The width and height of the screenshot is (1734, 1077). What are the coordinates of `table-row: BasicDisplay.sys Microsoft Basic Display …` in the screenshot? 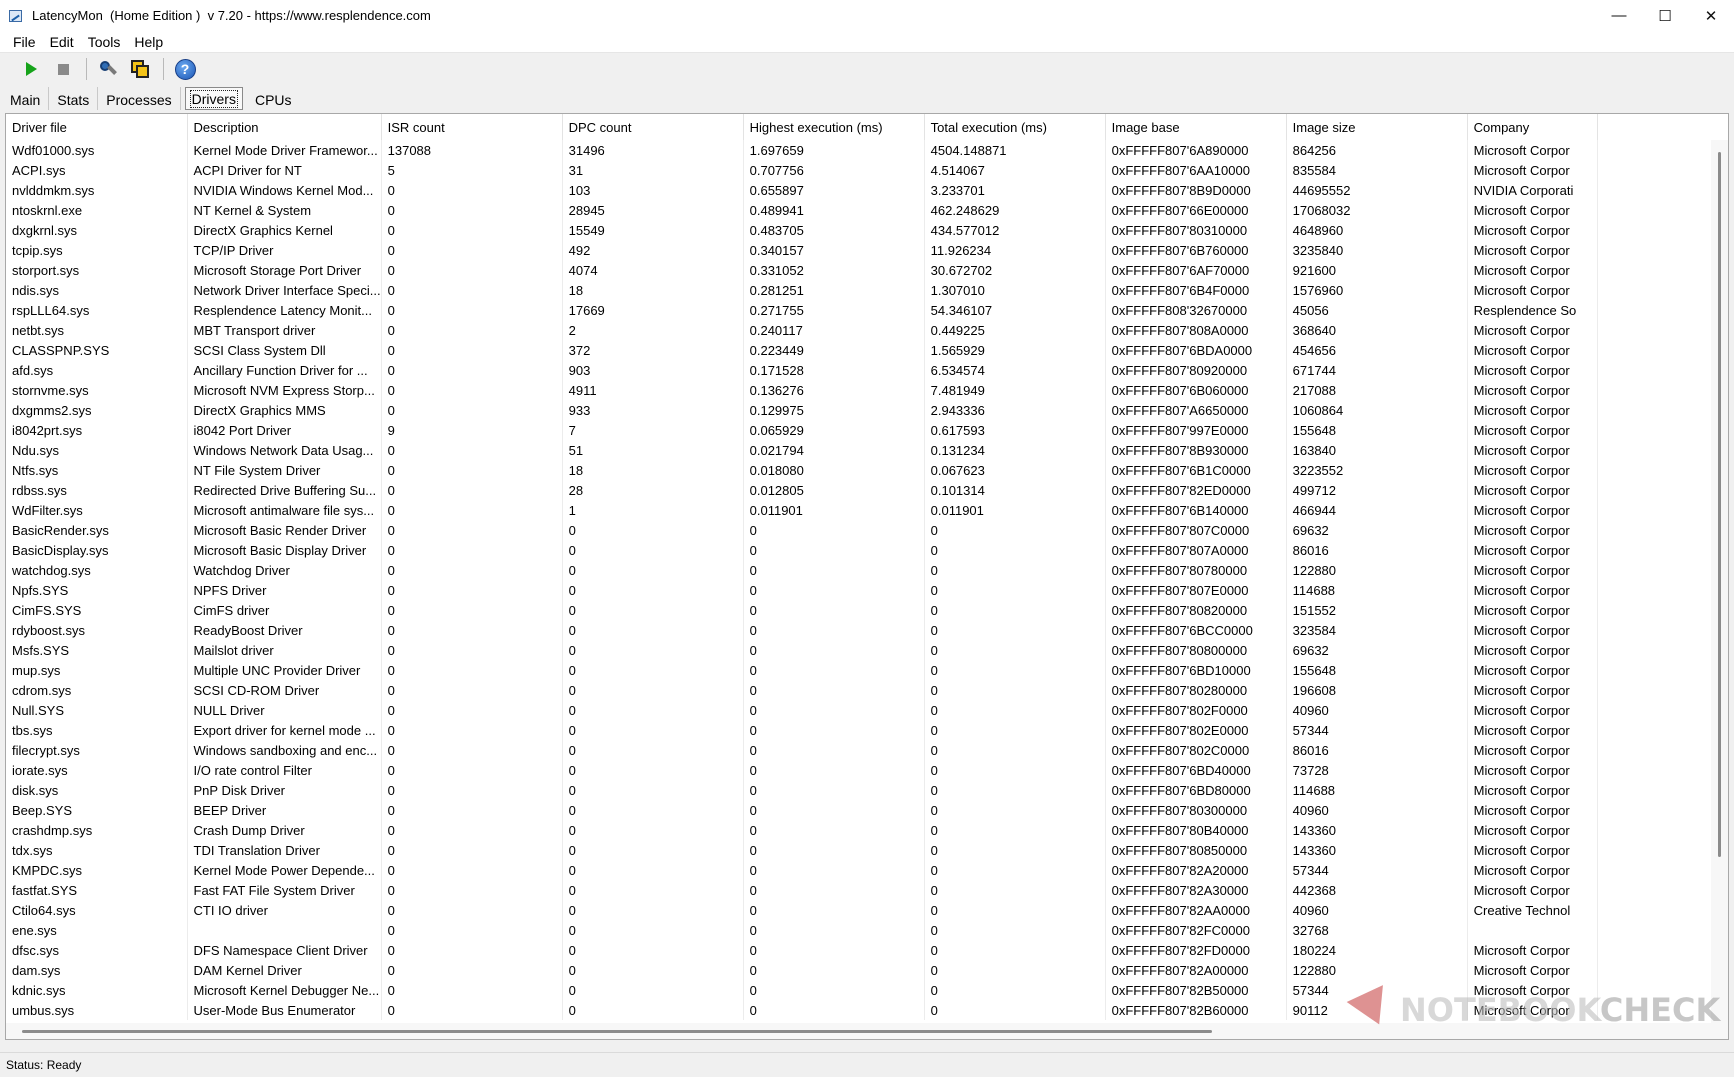 It's located at (802, 550).